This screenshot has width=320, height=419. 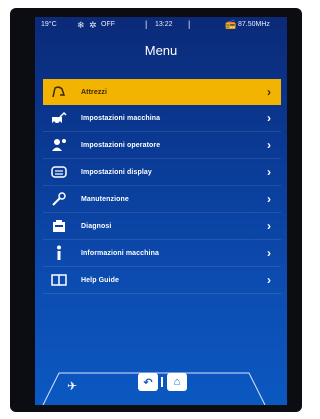 I want to click on book-icon, so click(x=59, y=280).